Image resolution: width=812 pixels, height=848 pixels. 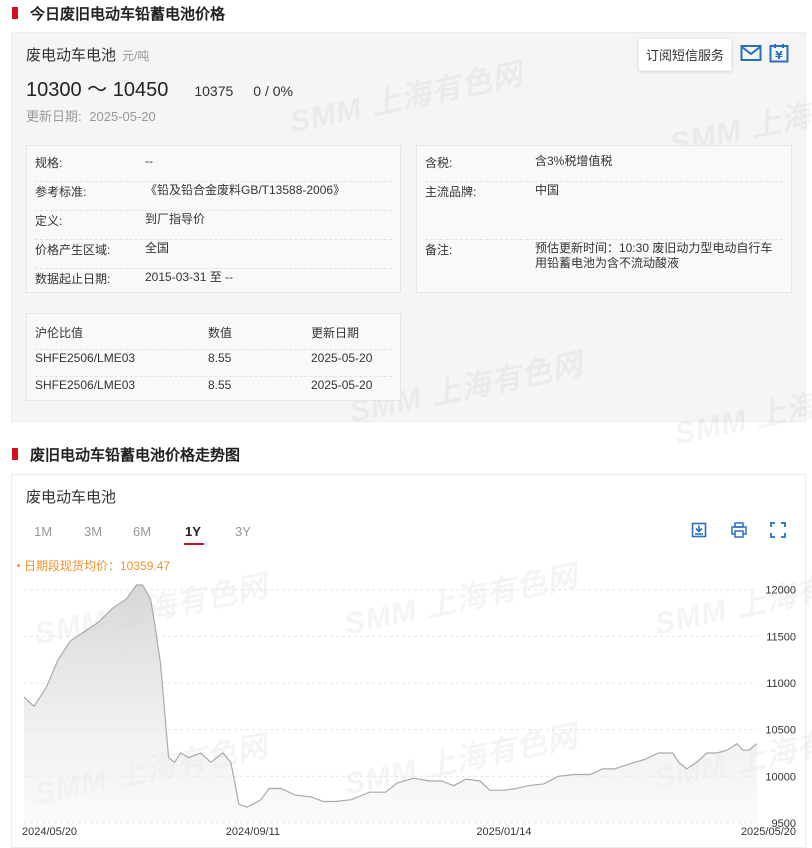 What do you see at coordinates (54, 116) in the screenshot?
I see `update-date-label: 更新日期:` at bounding box center [54, 116].